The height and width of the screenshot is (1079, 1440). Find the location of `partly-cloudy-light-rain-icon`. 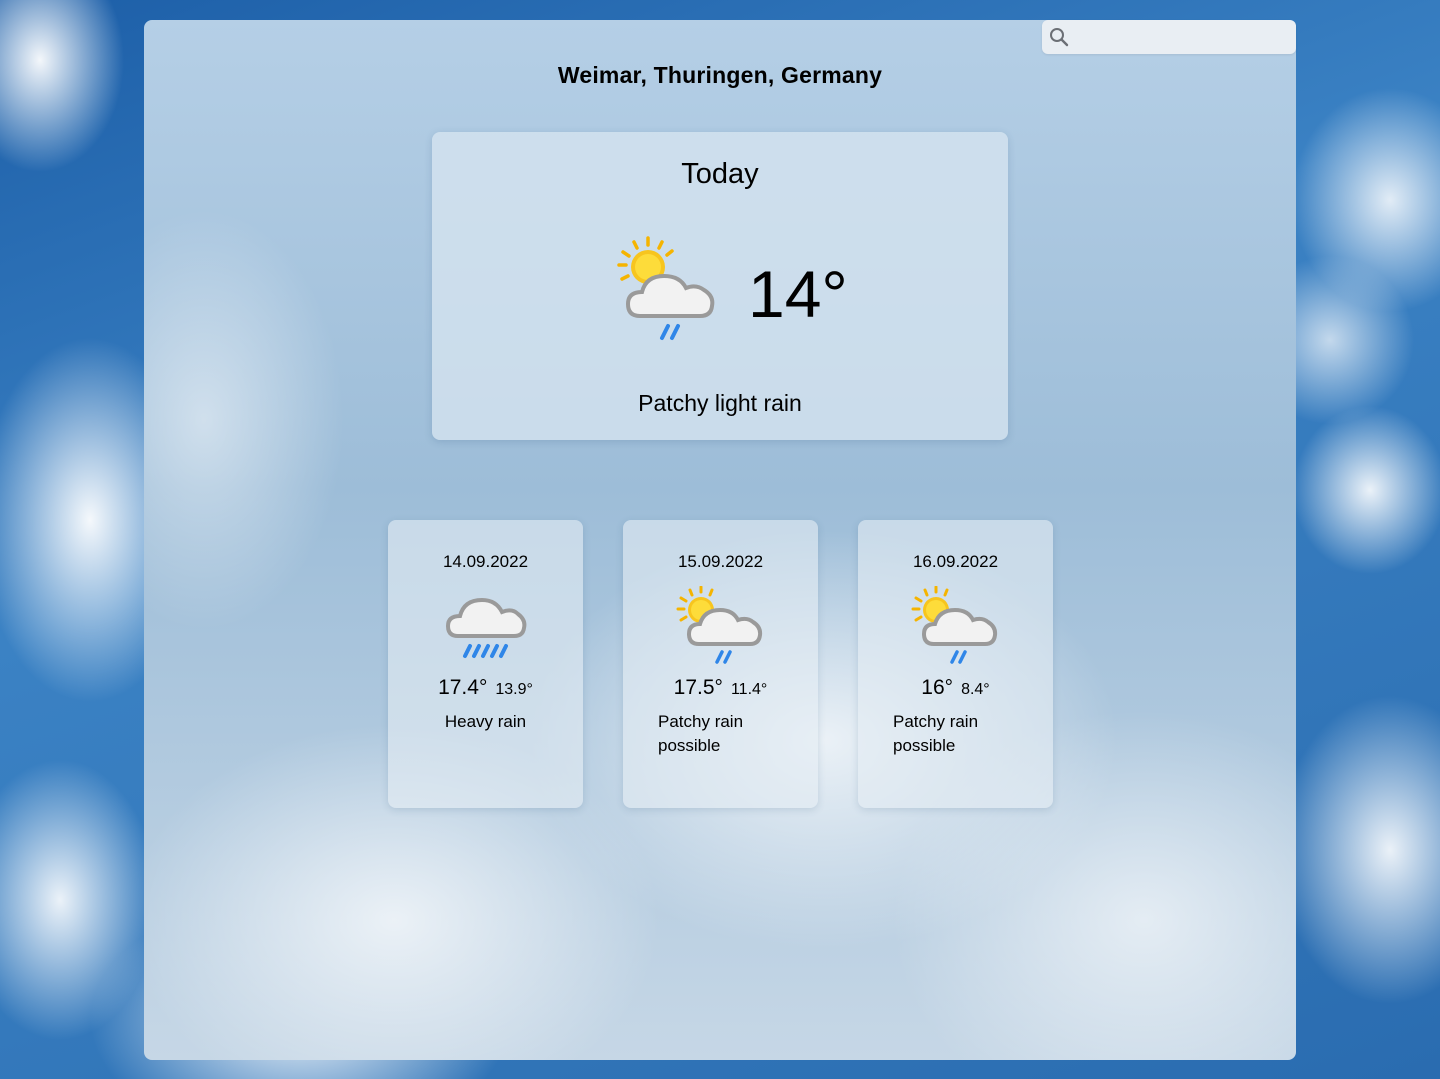

partly-cloudy-light-rain-icon is located at coordinates (666, 288).